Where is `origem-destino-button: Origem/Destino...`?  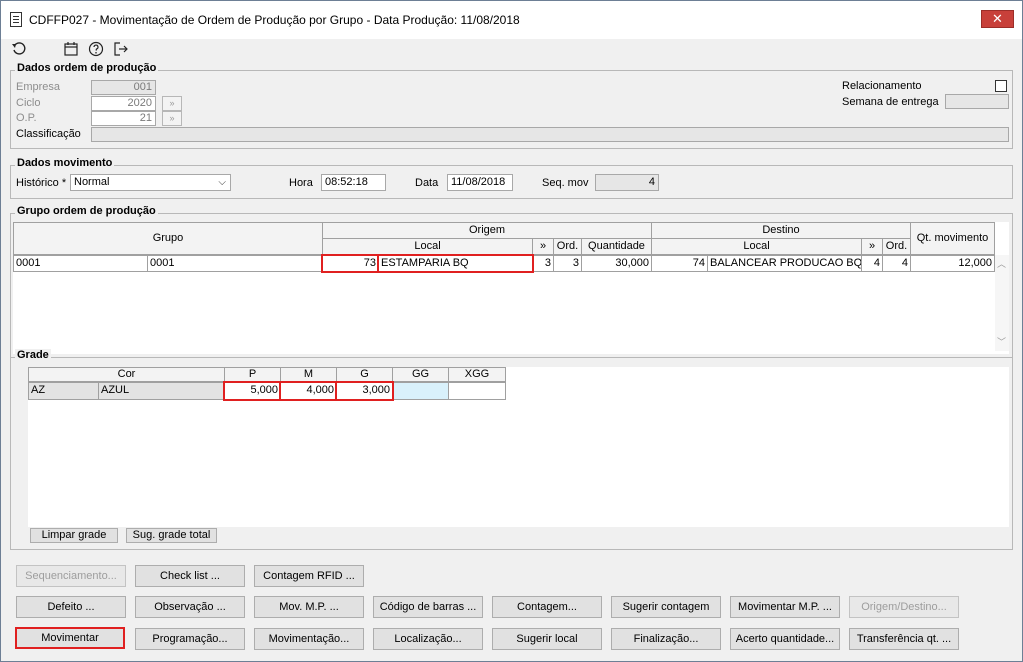 origem-destino-button: Origem/Destino... is located at coordinates (904, 607).